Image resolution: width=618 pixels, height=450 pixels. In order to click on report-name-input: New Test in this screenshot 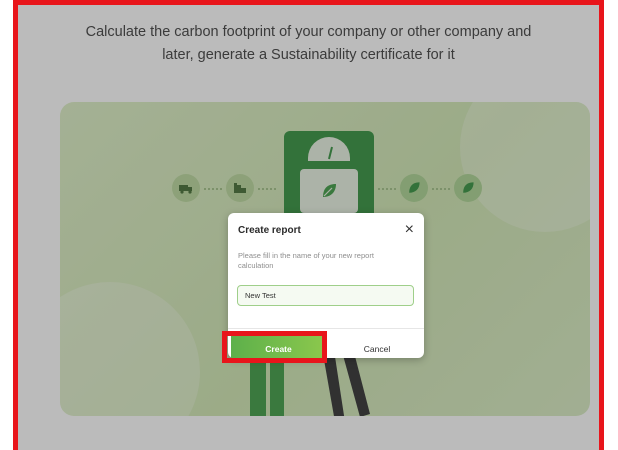, I will do `click(325, 295)`.